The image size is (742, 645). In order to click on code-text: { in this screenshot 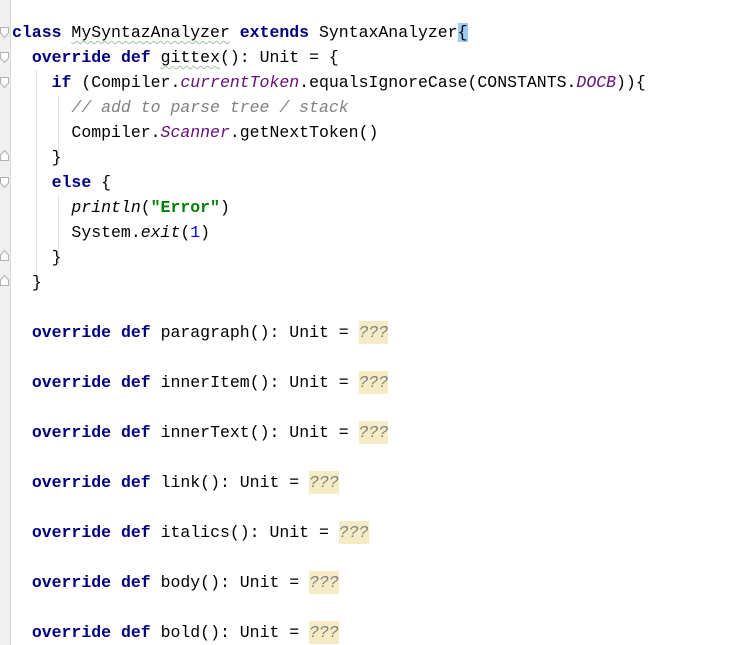, I will do `click(101, 182)`.